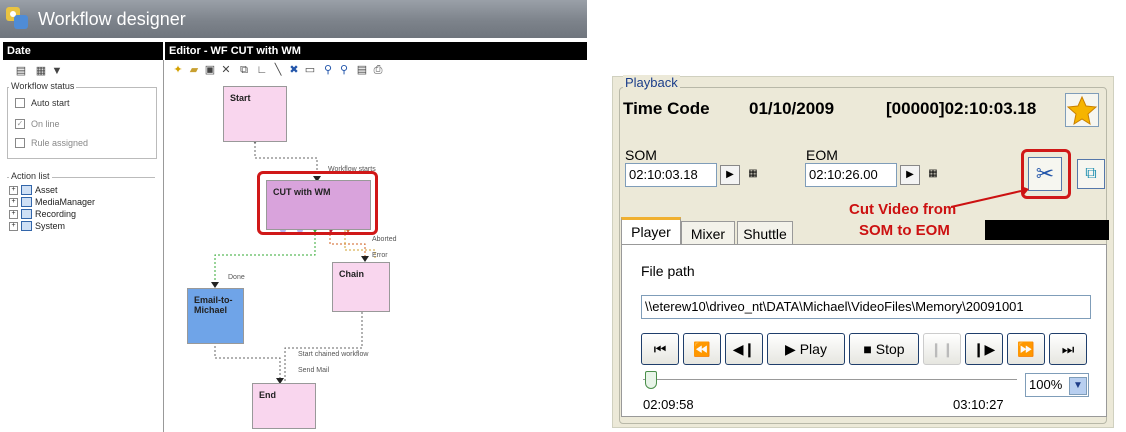 The height and width of the screenshot is (432, 1126). Describe the element at coordinates (215, 316) in the screenshot. I see `node-email-to-michael: Email-to- Michael` at that location.